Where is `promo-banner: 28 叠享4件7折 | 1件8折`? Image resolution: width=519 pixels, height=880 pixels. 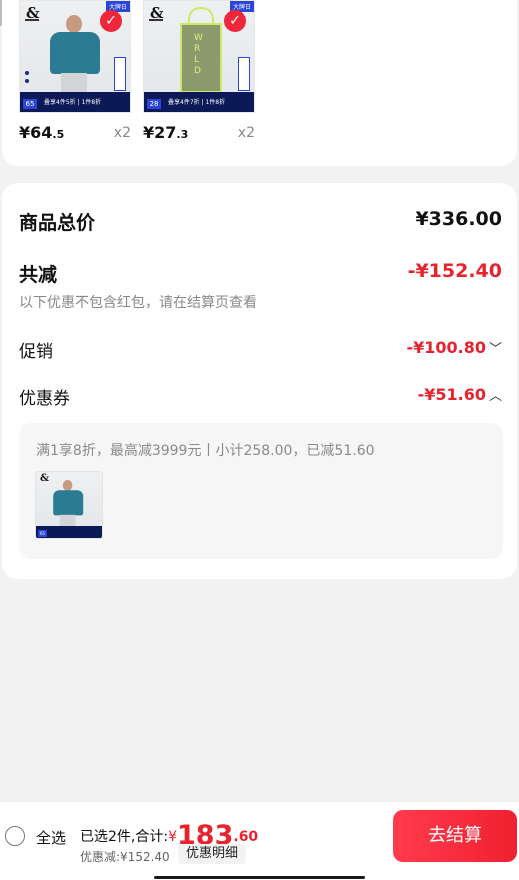
promo-banner: 28 叠享4件7折 | 1件8折 is located at coordinates (199, 102).